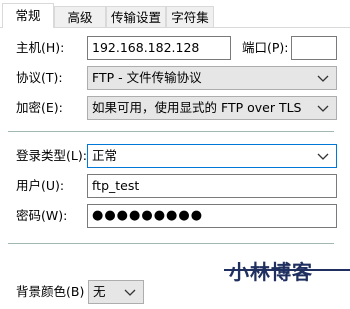  Describe the element at coordinates (40, 185) in the screenshot. I see `user-label: 用户(U):` at that location.